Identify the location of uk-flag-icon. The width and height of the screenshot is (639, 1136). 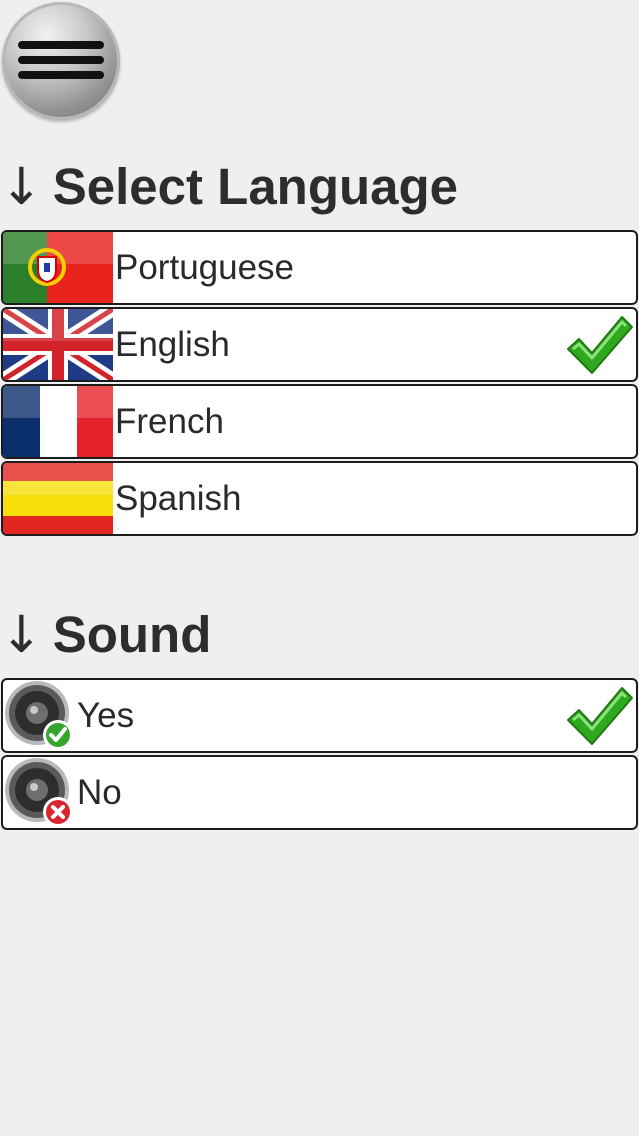
(58, 344).